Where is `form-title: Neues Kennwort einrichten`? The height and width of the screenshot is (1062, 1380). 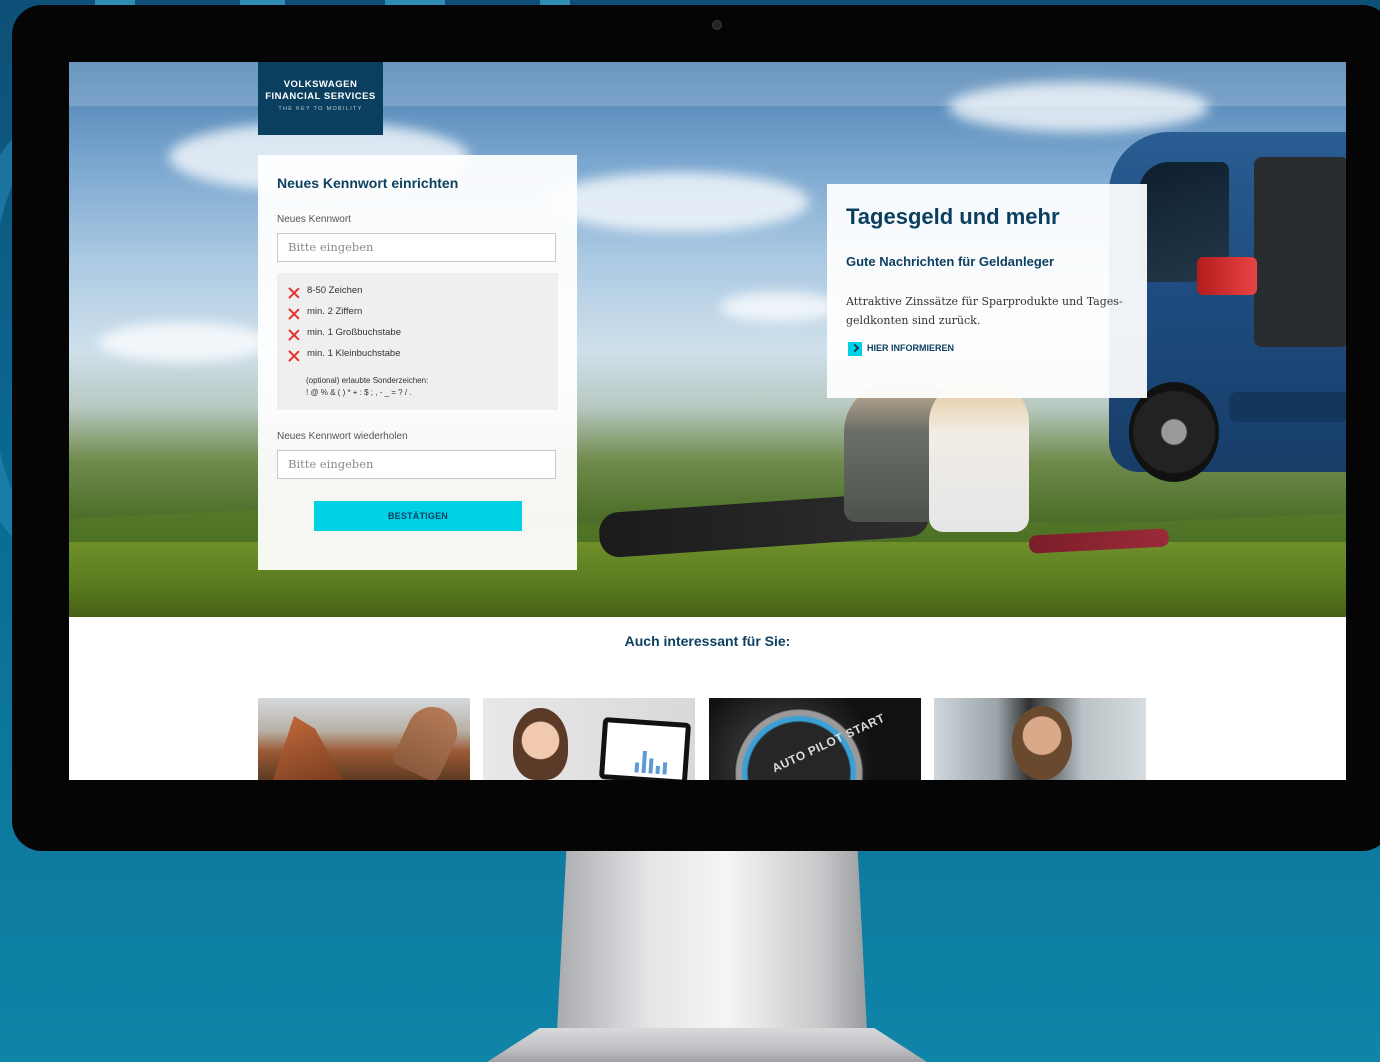
form-title: Neues Kennwort einrichten is located at coordinates (368, 183).